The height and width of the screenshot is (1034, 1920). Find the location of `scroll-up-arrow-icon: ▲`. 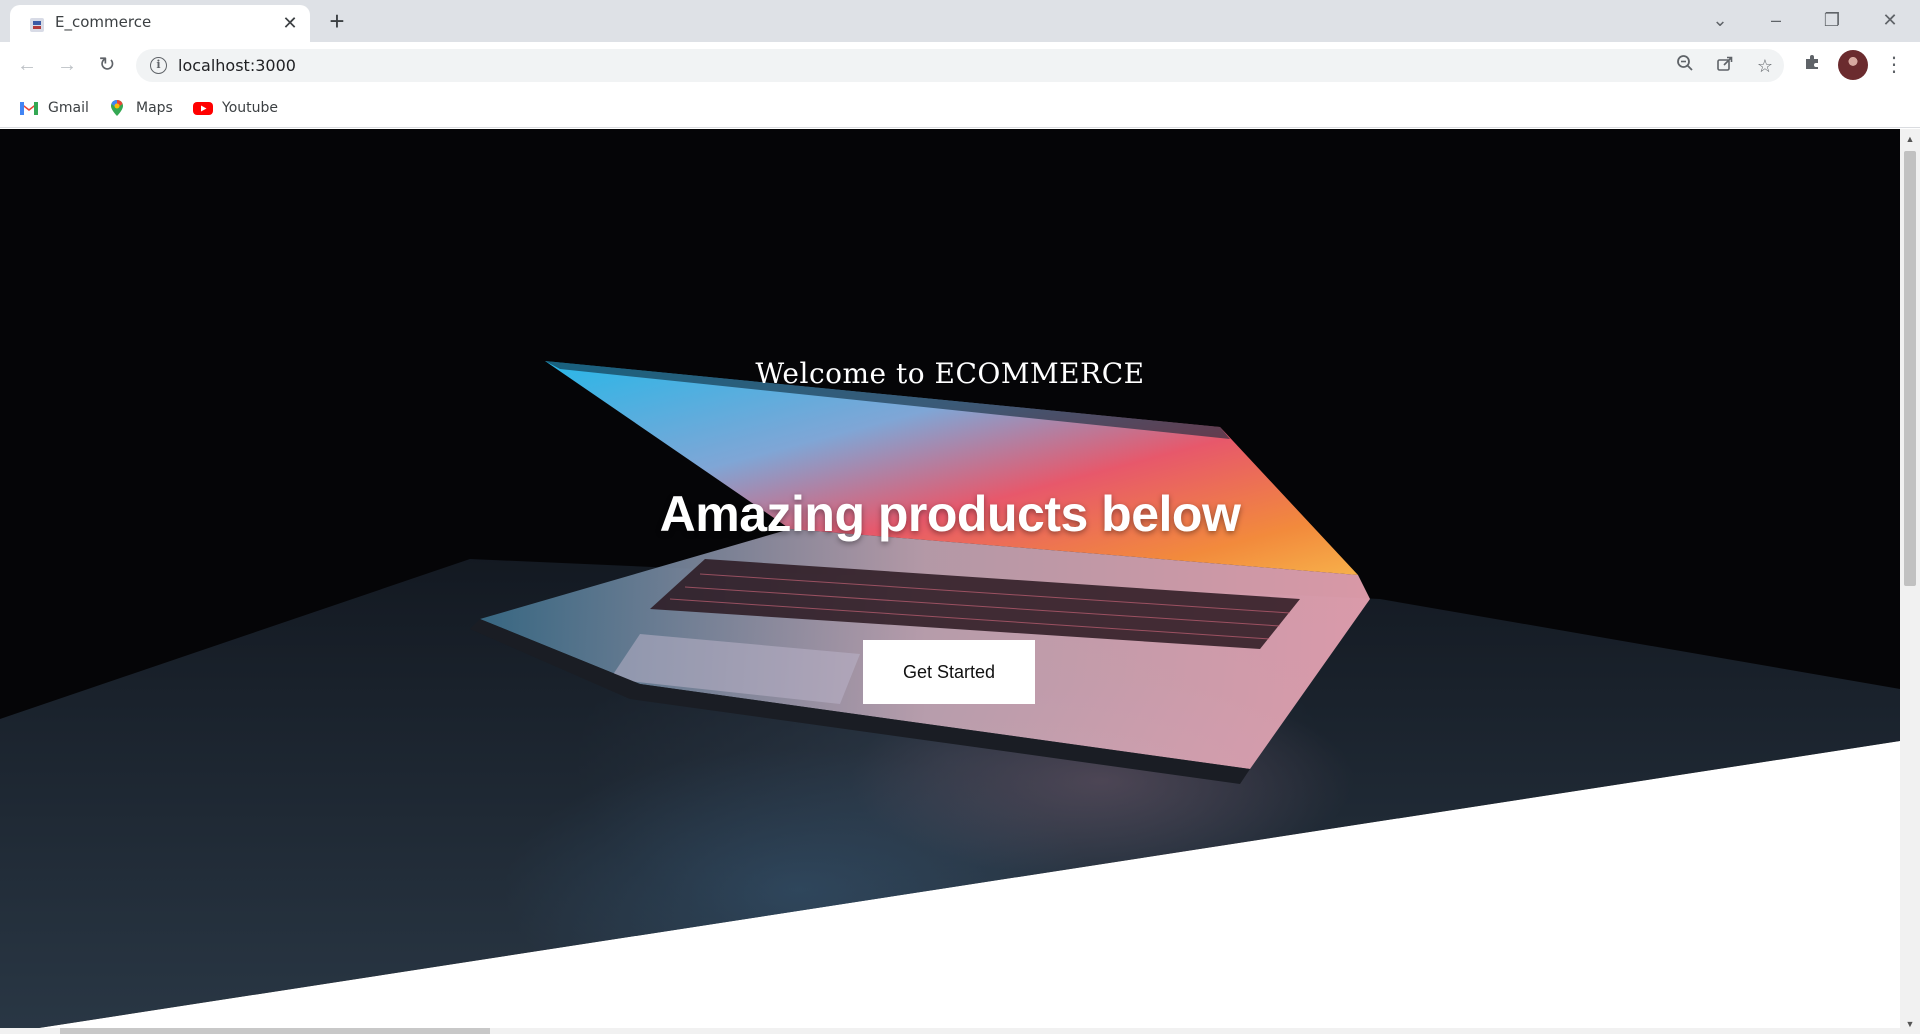

scroll-up-arrow-icon: ▲ is located at coordinates (1910, 139).